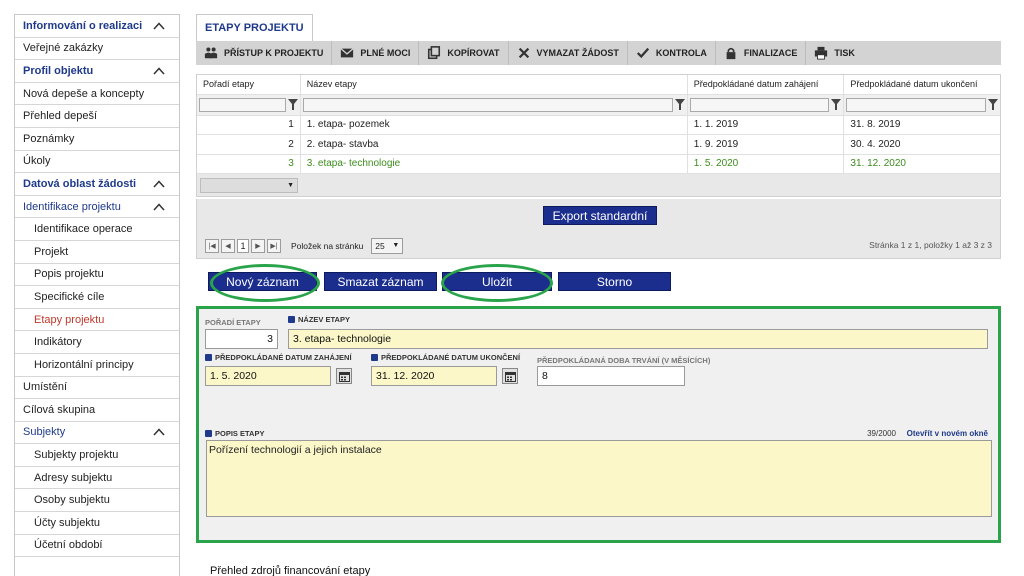 Image resolution: width=1024 pixels, height=576 pixels. What do you see at coordinates (97, 252) in the screenshot?
I see `sidebar-item: Projekt` at bounding box center [97, 252].